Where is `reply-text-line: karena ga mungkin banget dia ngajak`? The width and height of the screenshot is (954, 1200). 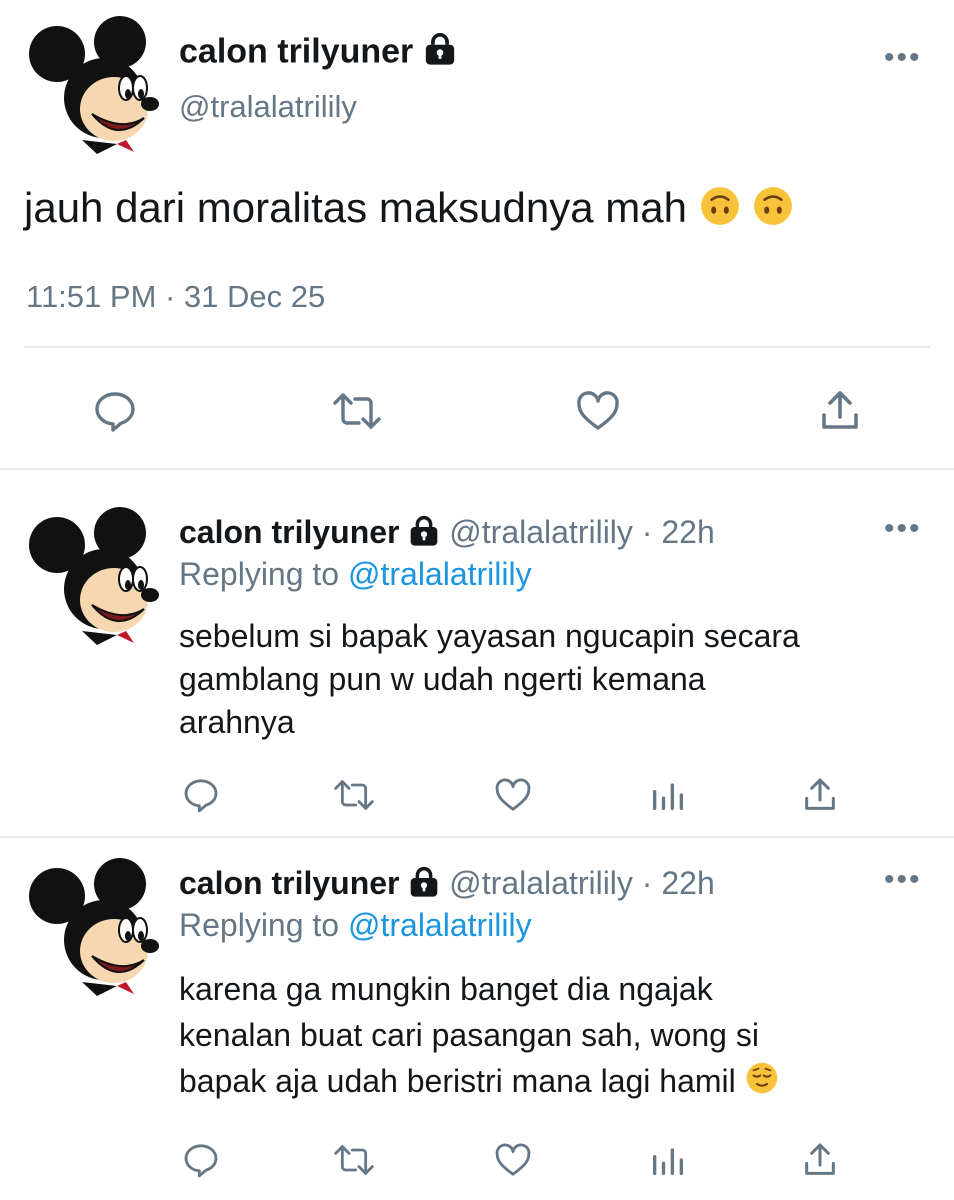
reply-text-line: karena ga mungkin banget dia ngajak is located at coordinates (446, 989).